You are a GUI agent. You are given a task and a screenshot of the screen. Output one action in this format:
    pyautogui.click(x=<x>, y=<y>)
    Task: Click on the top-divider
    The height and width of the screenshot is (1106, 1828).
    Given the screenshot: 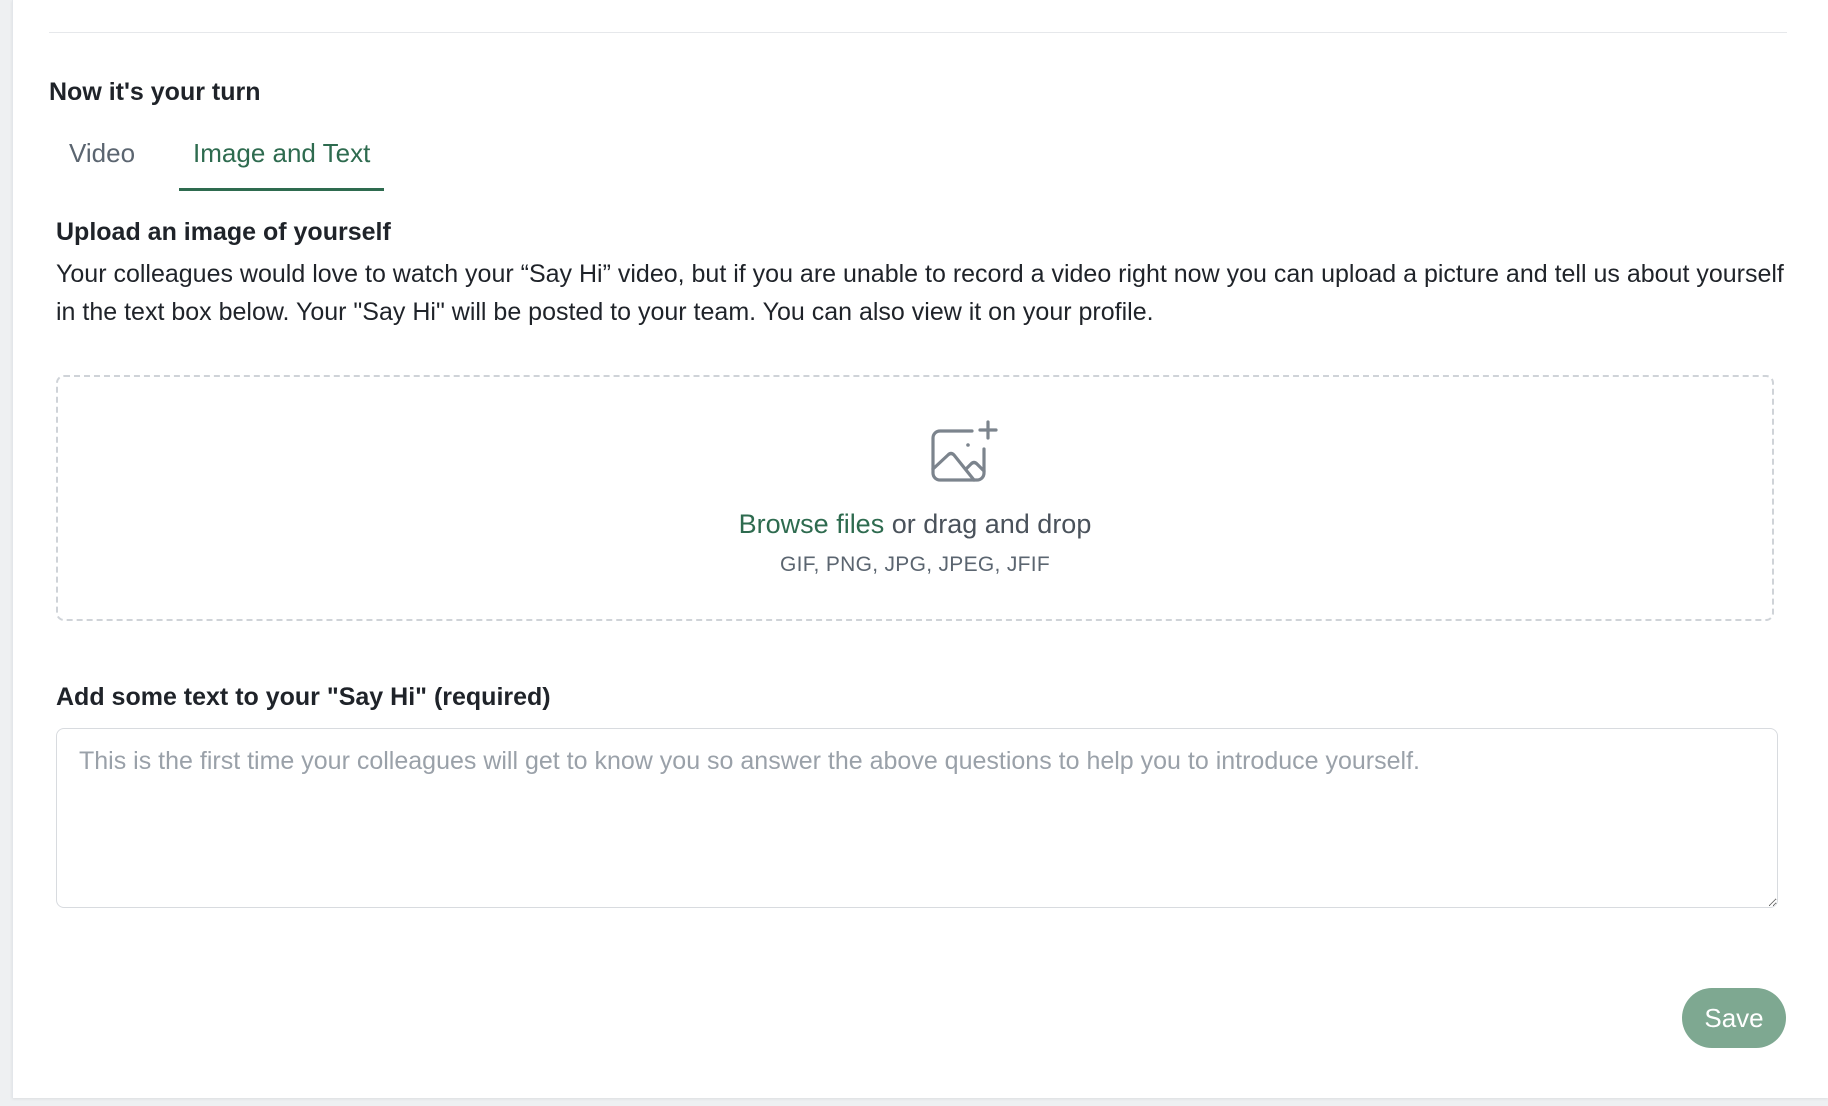 What is the action you would take?
    pyautogui.click(x=918, y=32)
    